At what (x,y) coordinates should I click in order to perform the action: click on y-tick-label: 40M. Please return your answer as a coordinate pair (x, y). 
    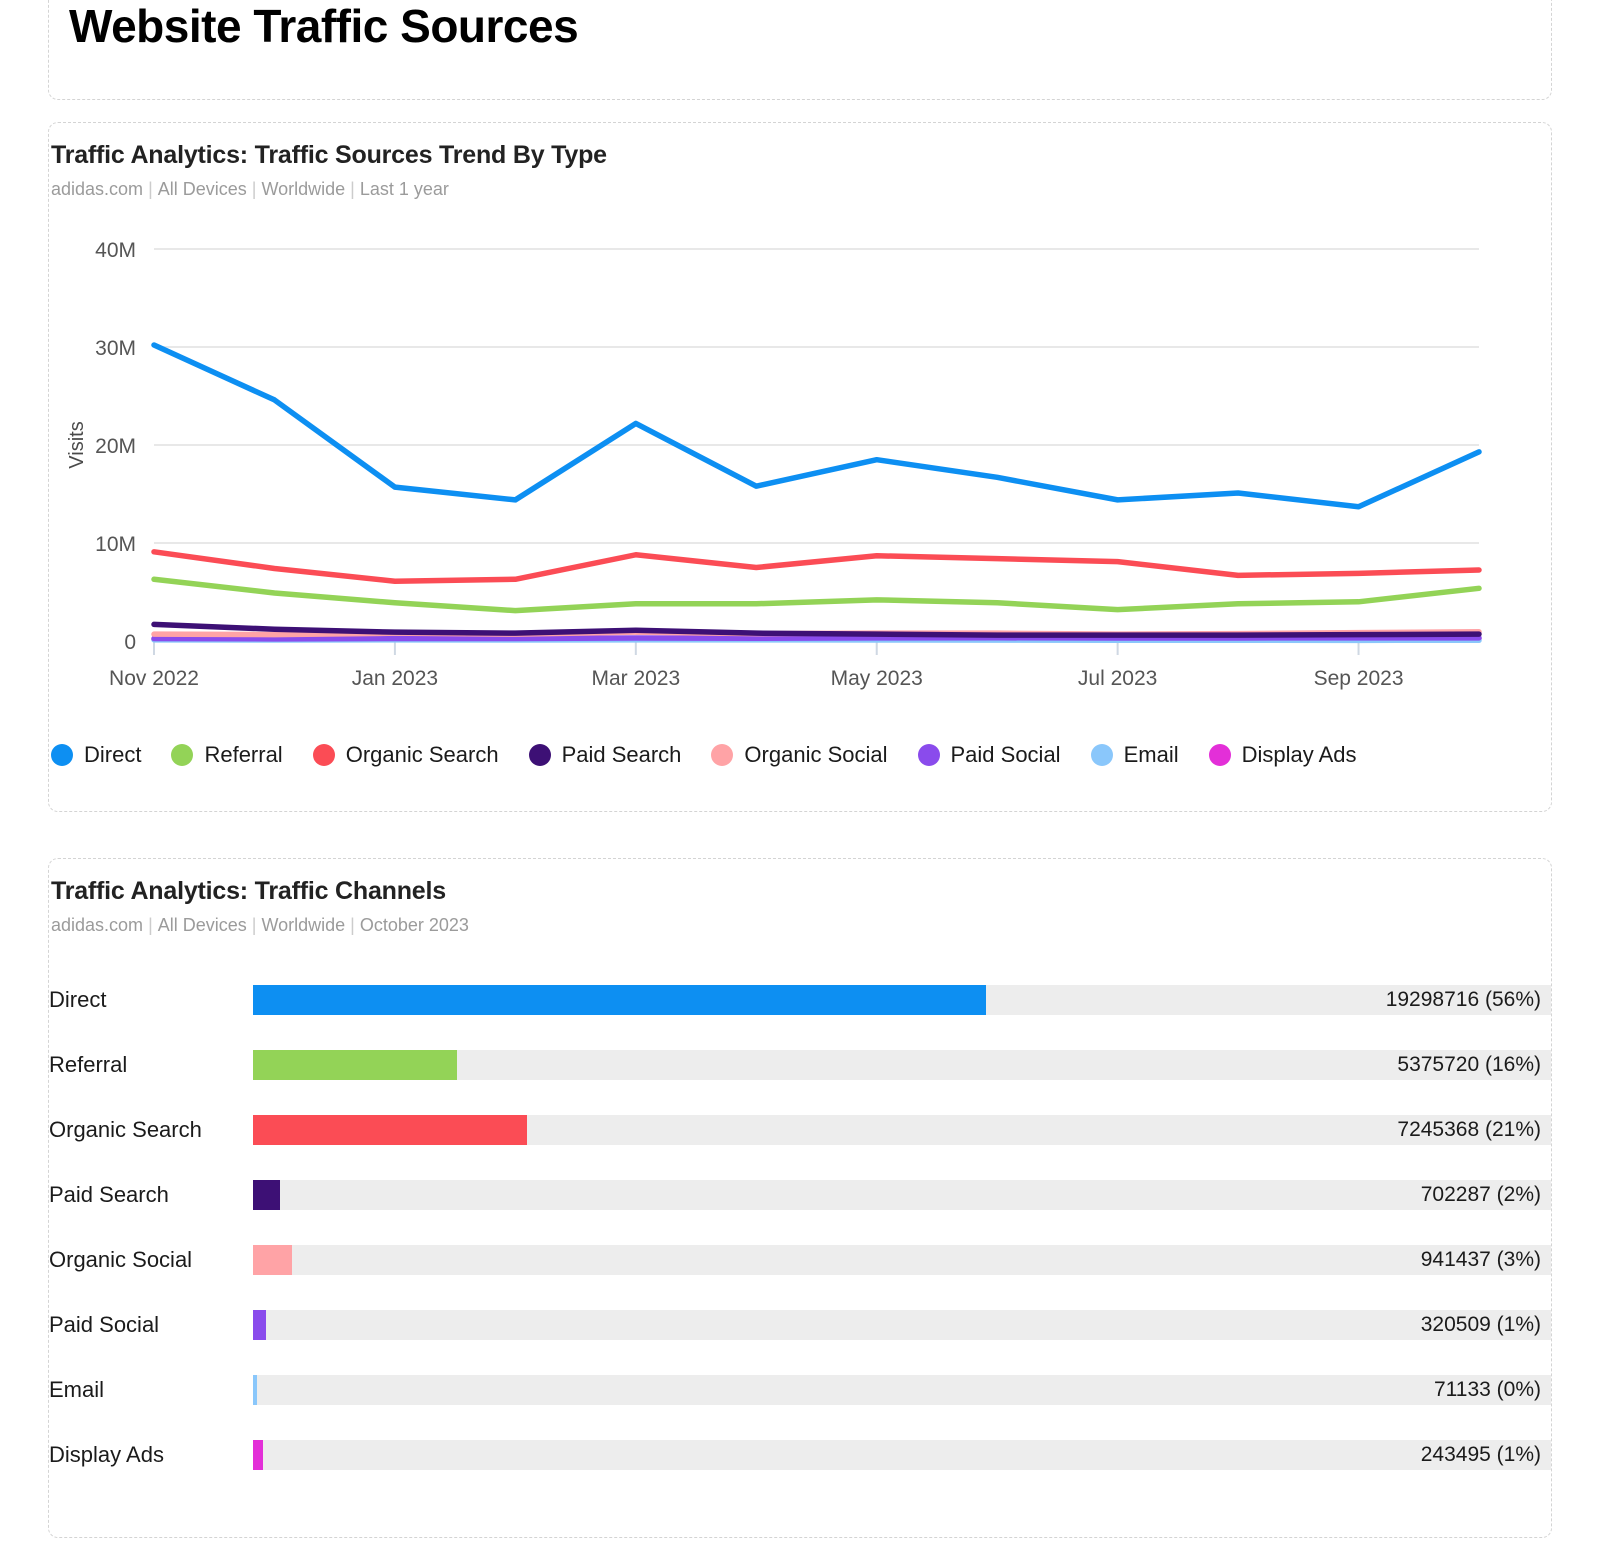
    Looking at the image, I should click on (115, 250).